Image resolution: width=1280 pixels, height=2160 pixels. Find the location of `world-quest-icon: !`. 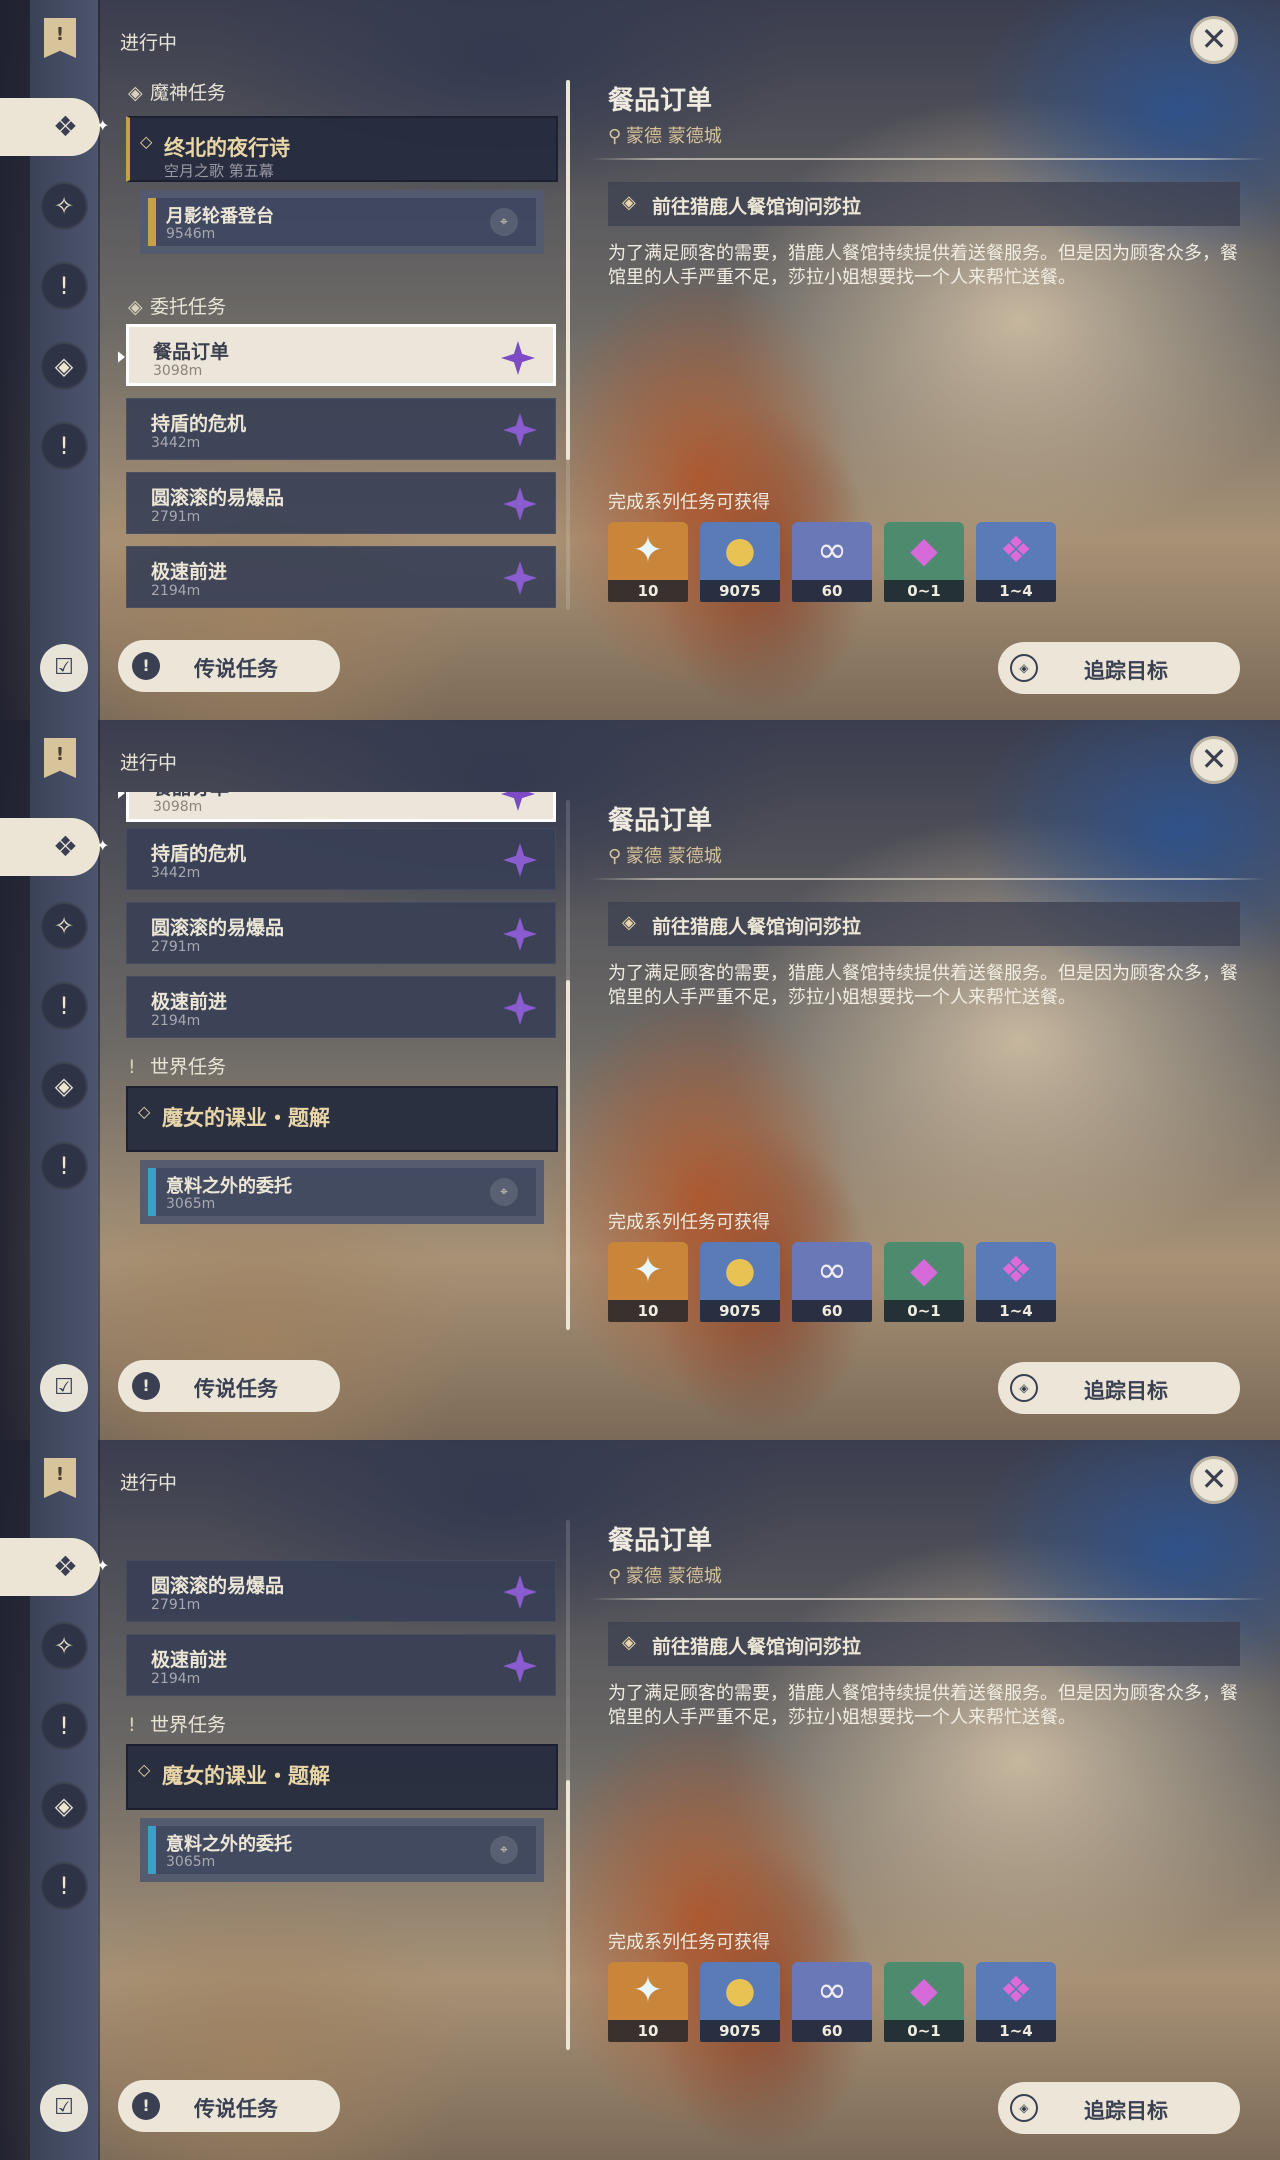

world-quest-icon: ! is located at coordinates (132, 1725).